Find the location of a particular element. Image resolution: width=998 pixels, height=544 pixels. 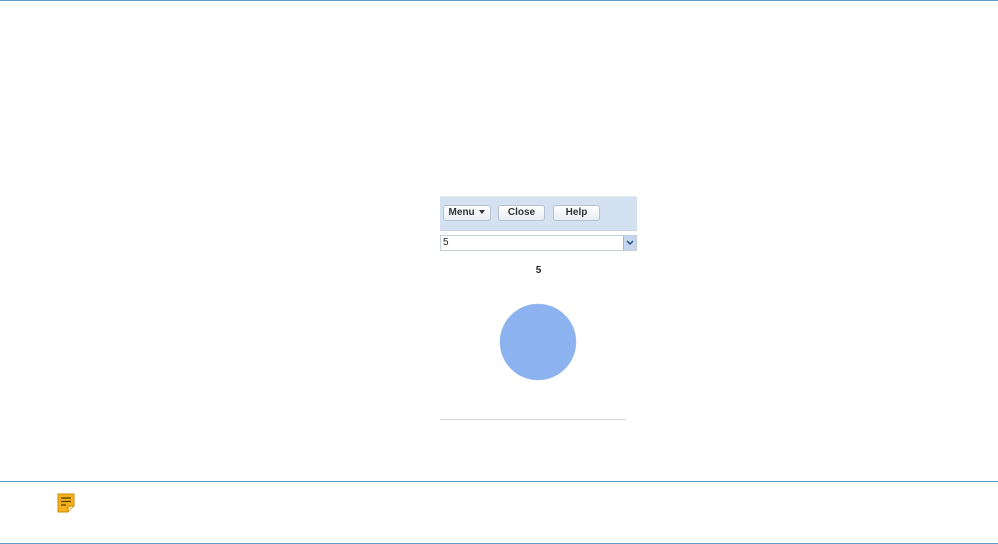

chart-widget: Menu Close Help 5 5 is located at coordinates (538, 307).